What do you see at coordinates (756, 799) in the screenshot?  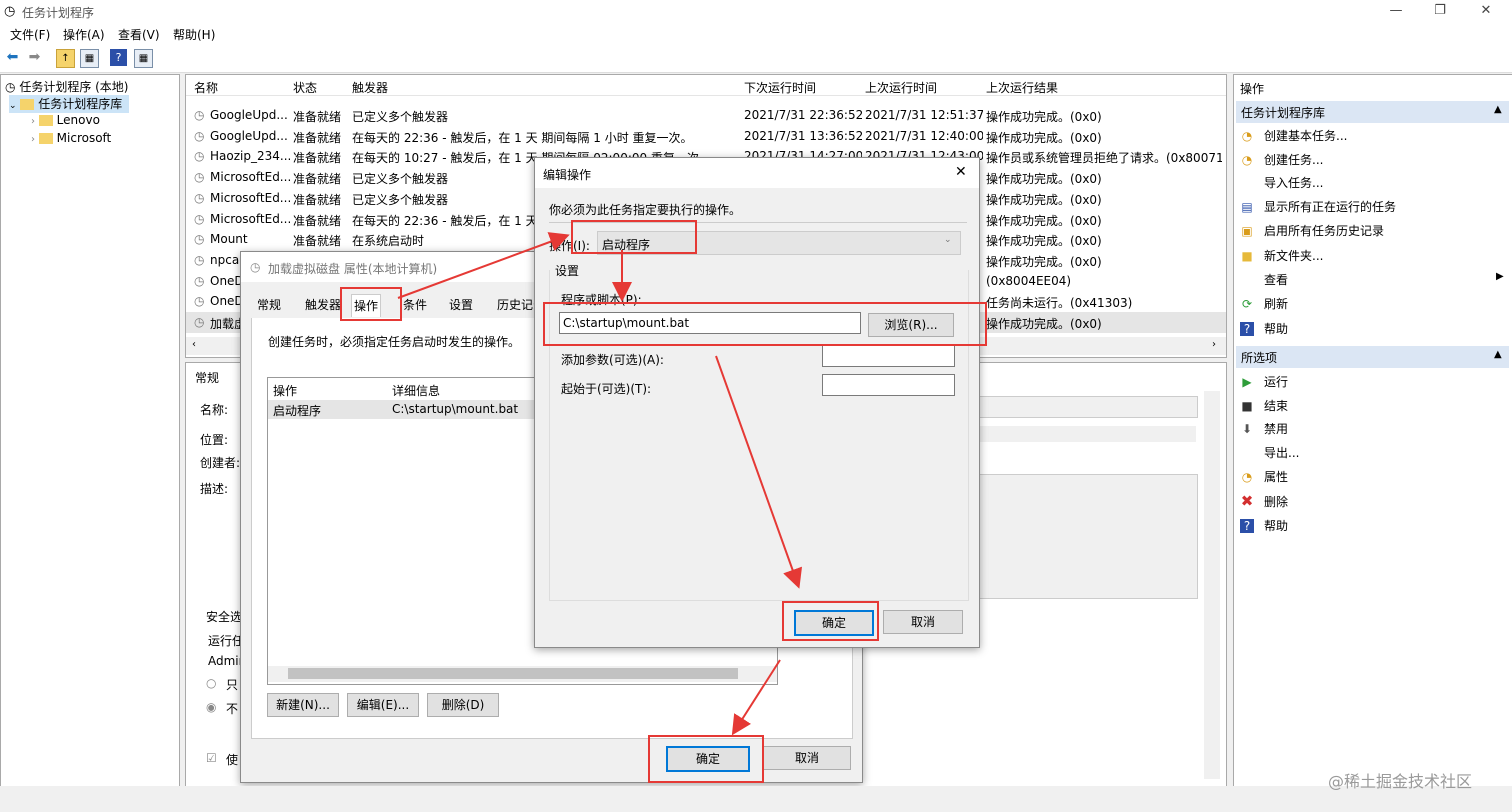 I see `status-bar` at bounding box center [756, 799].